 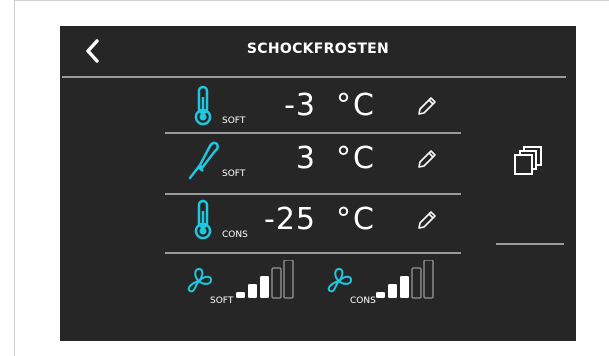 I want to click on row-sub-label: CONS, so click(x=235, y=235).